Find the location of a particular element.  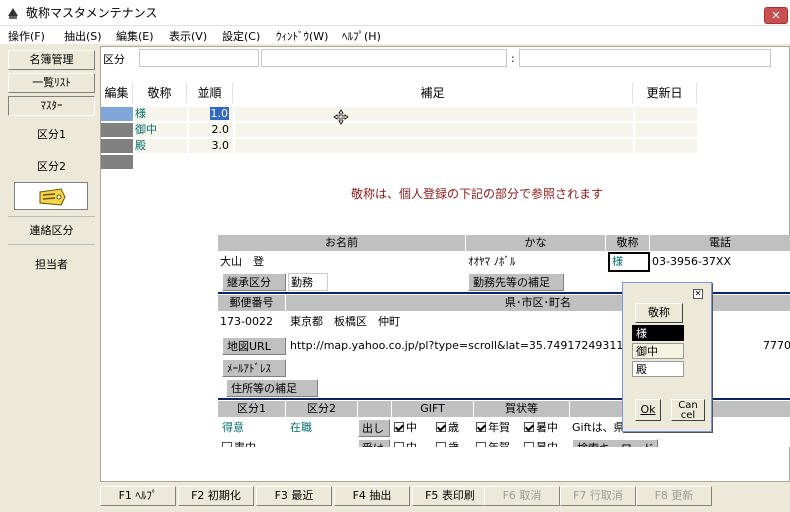

grid-cell-order: 2.0 is located at coordinates (211, 130).